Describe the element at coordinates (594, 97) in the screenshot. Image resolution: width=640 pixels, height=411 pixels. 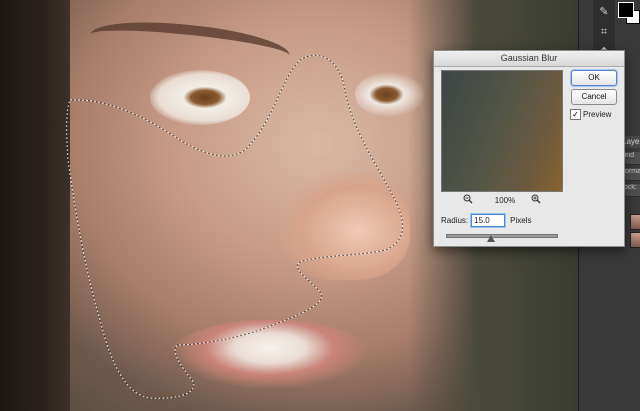
I see `cancel-button: Cancel` at that location.